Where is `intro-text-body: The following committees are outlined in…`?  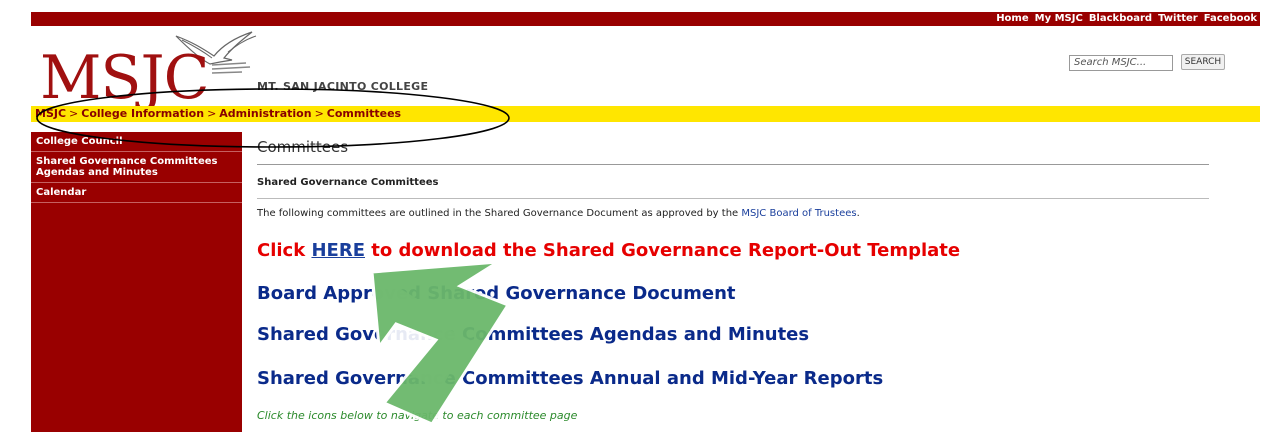
intro-text-body: The following committees are outlined in… is located at coordinates (499, 213).